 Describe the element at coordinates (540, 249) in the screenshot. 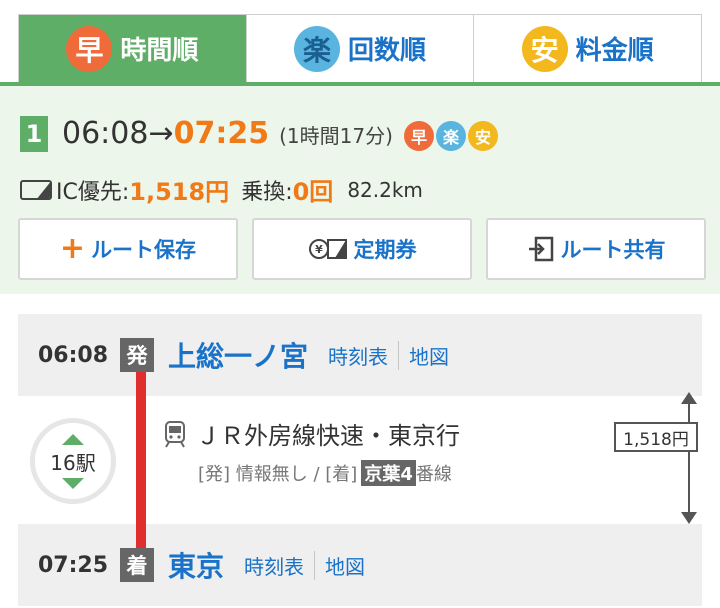

I see `share-icon` at that location.